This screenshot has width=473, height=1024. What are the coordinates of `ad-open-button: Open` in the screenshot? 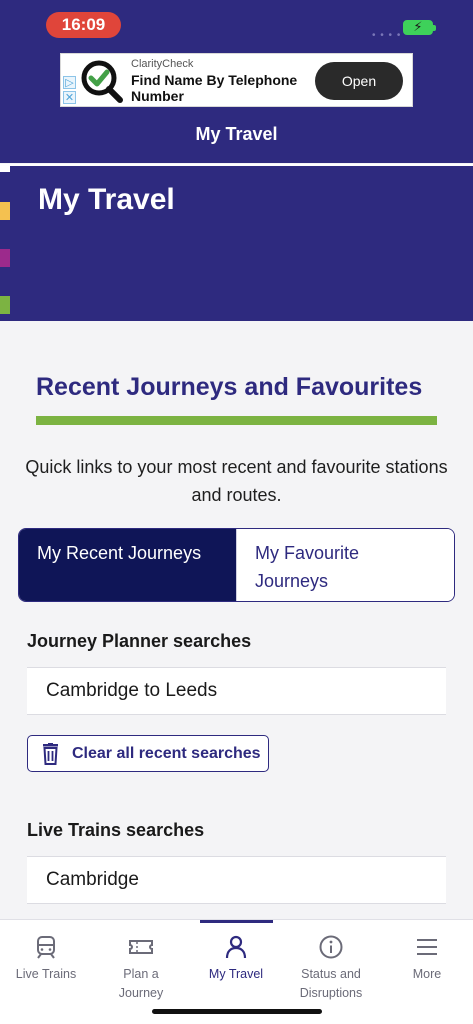 It's located at (359, 81).